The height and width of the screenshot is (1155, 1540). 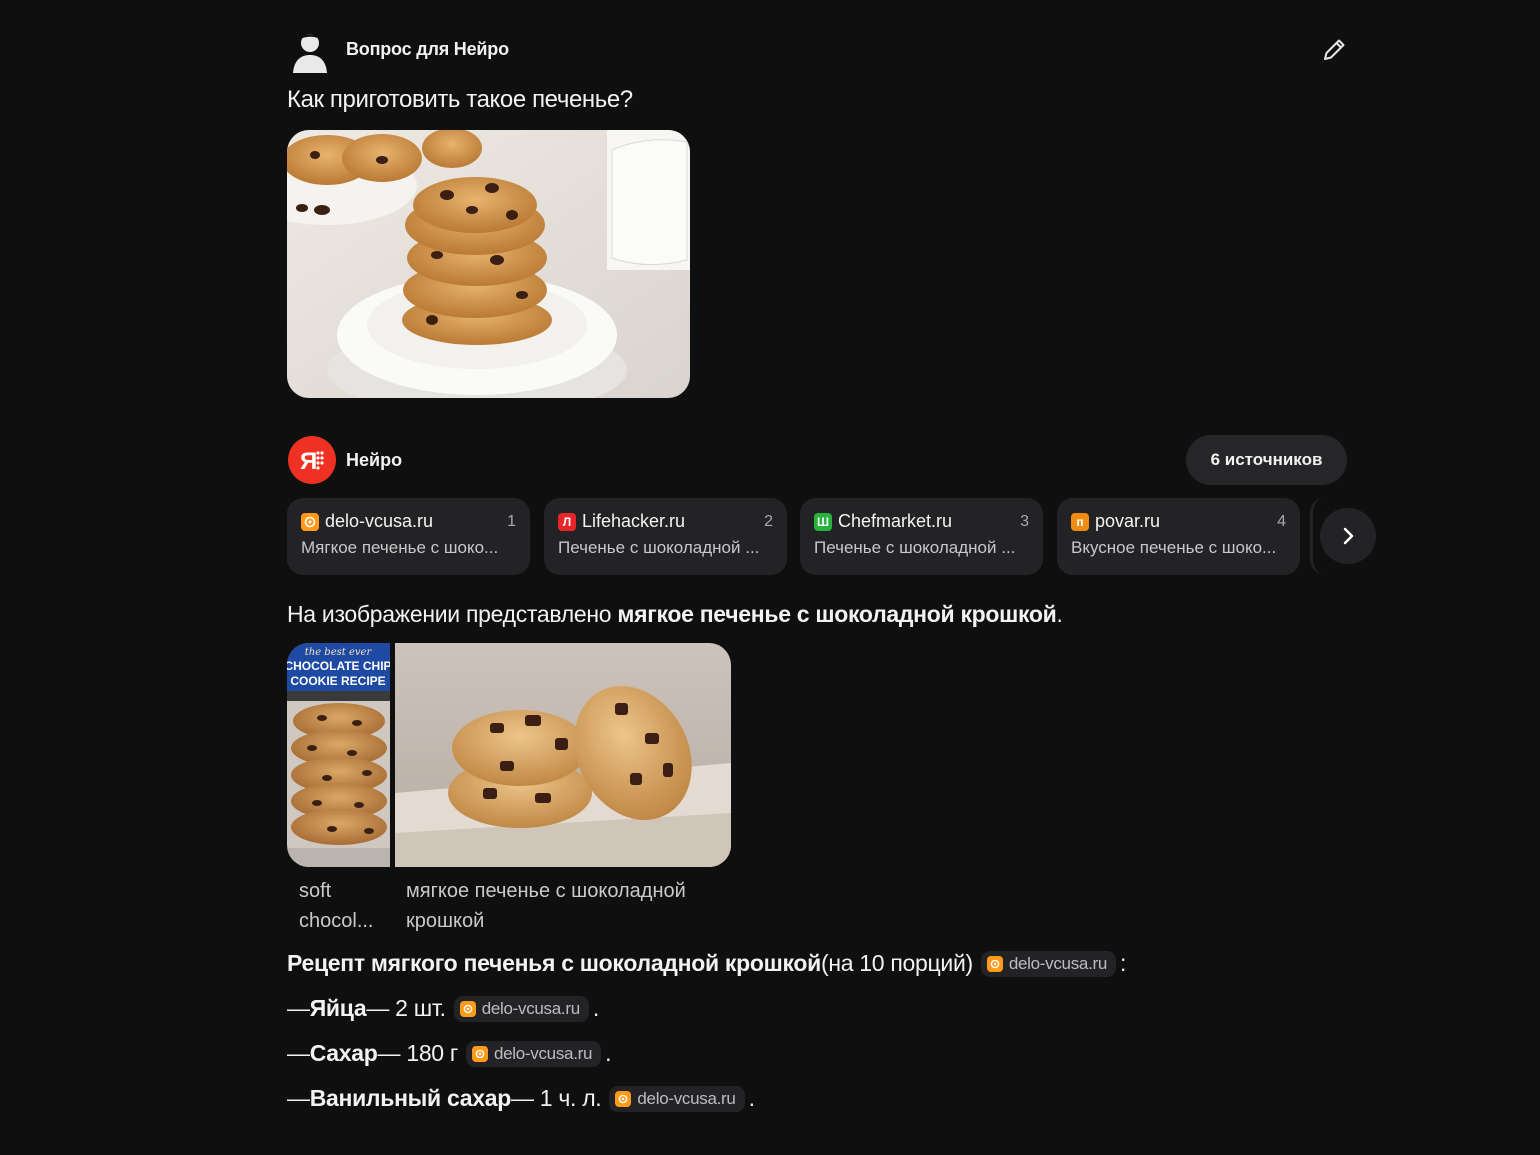 I want to click on source-name: povar.ru, so click(x=1128, y=521).